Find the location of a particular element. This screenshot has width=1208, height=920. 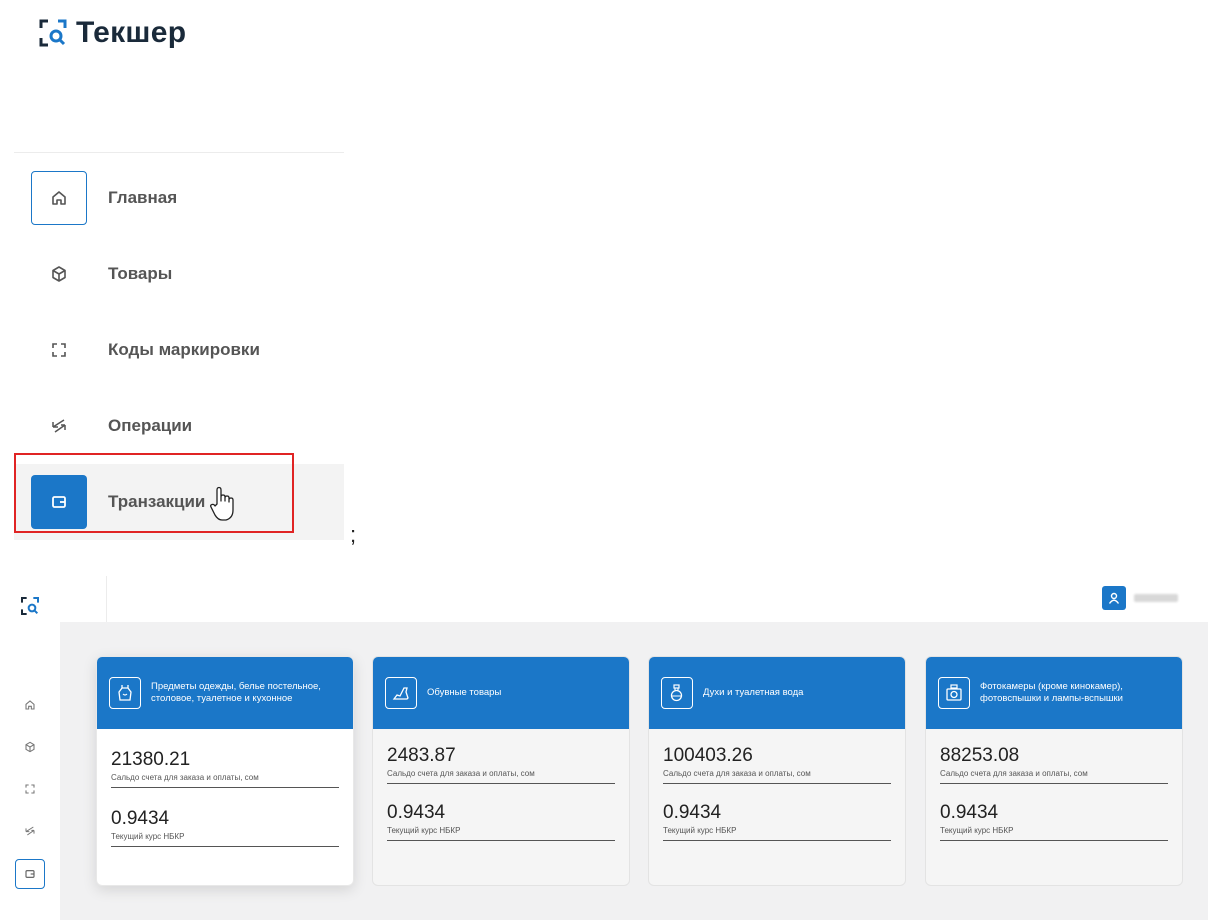

balance-value: 2483.87 is located at coordinates (421, 755).